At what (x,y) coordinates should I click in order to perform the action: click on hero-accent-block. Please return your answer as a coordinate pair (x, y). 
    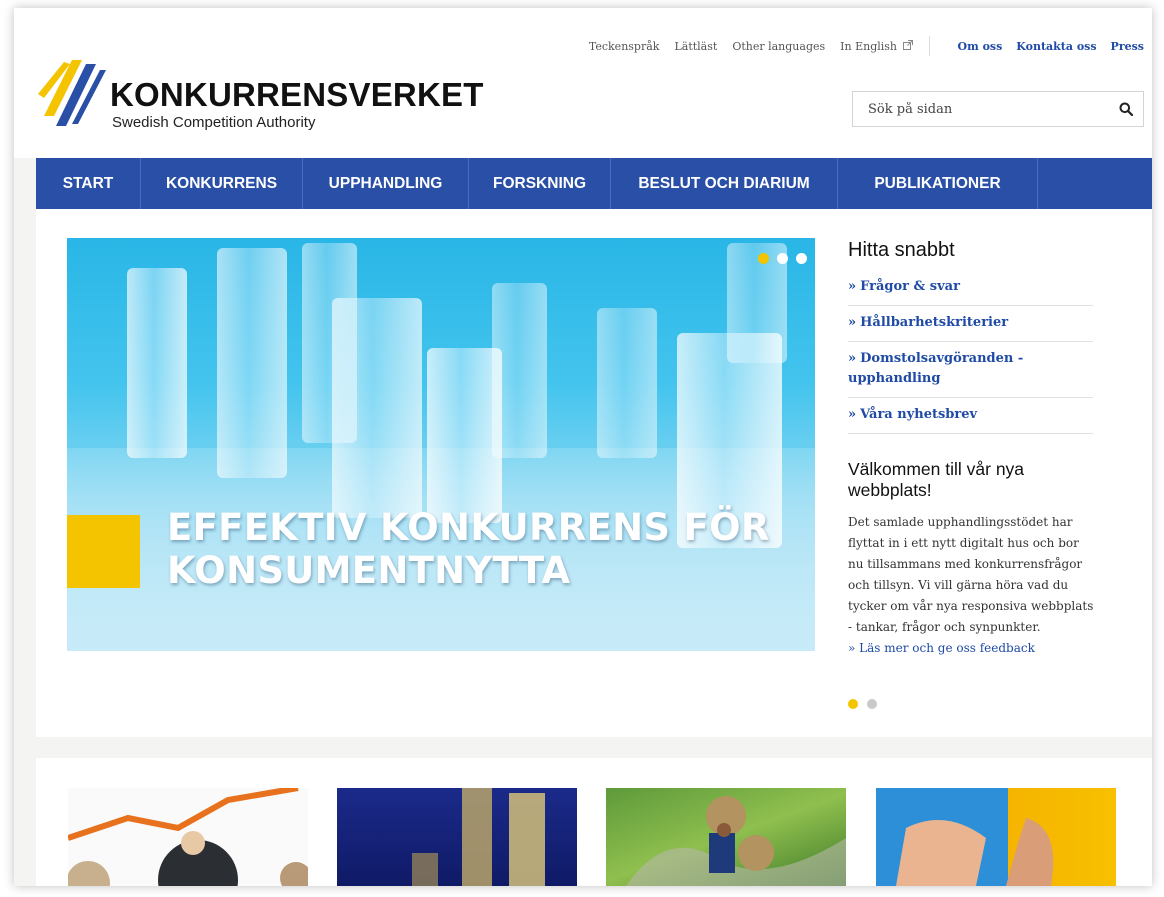
    Looking at the image, I should click on (103, 551).